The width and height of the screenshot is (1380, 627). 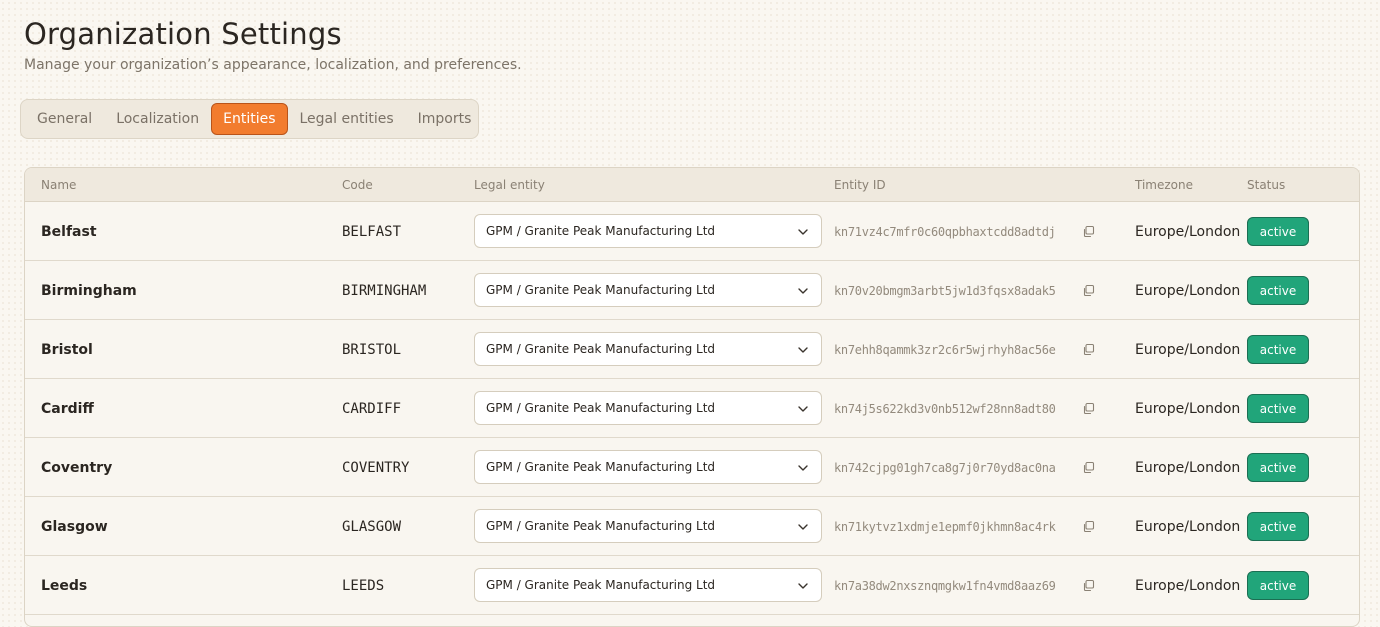 What do you see at coordinates (372, 526) in the screenshot?
I see `entity-code: GLASGOW` at bounding box center [372, 526].